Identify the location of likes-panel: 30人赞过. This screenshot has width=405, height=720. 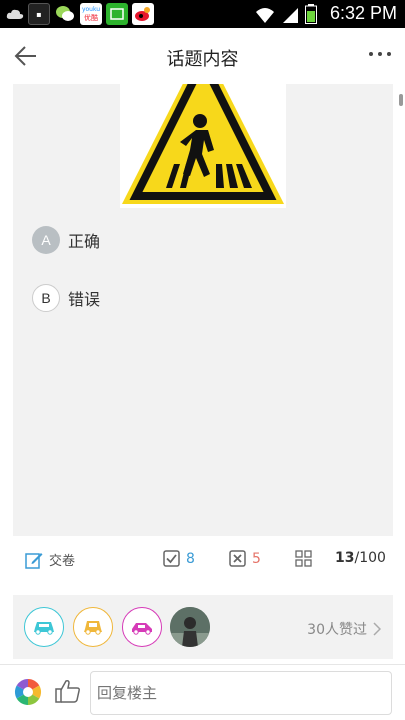
(203, 627).